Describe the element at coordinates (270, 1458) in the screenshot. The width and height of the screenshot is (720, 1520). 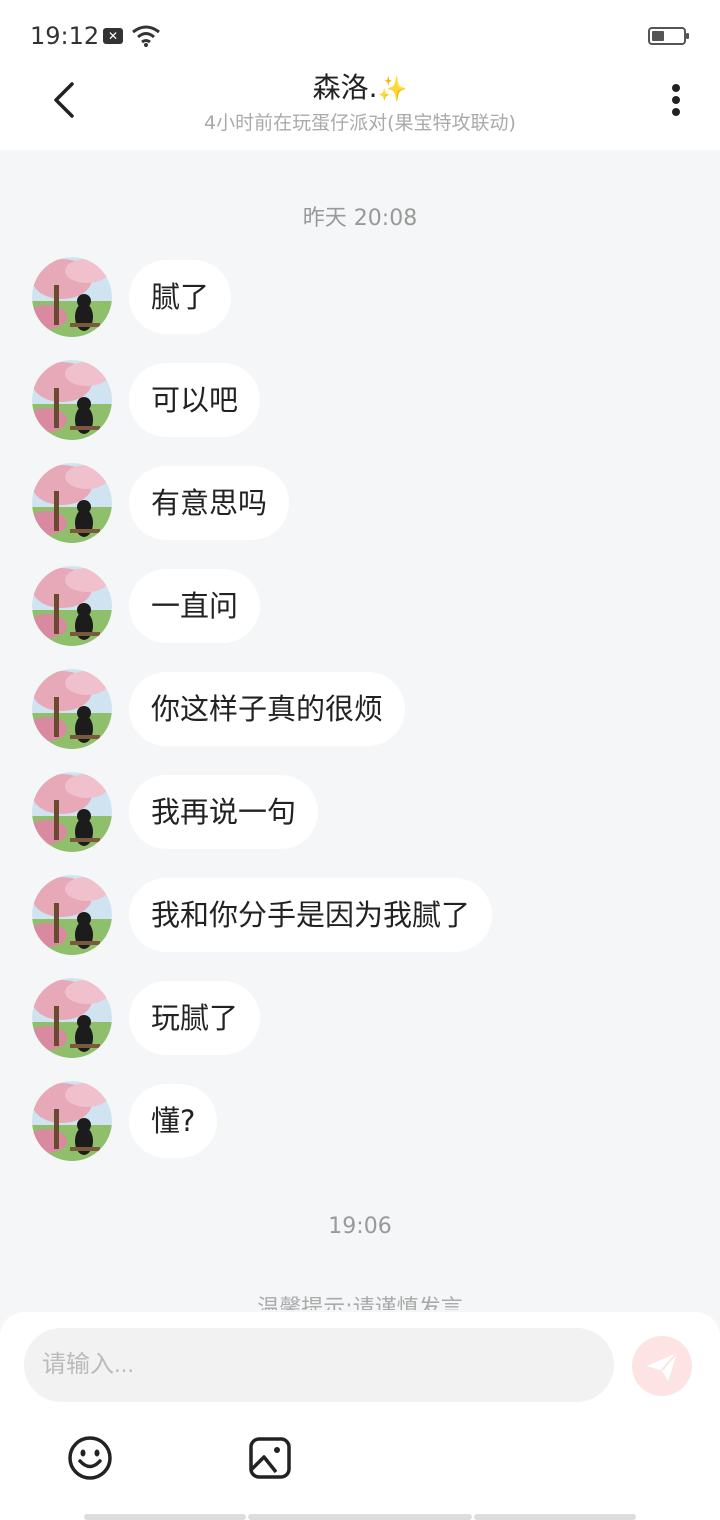
I see `image-icon` at that location.